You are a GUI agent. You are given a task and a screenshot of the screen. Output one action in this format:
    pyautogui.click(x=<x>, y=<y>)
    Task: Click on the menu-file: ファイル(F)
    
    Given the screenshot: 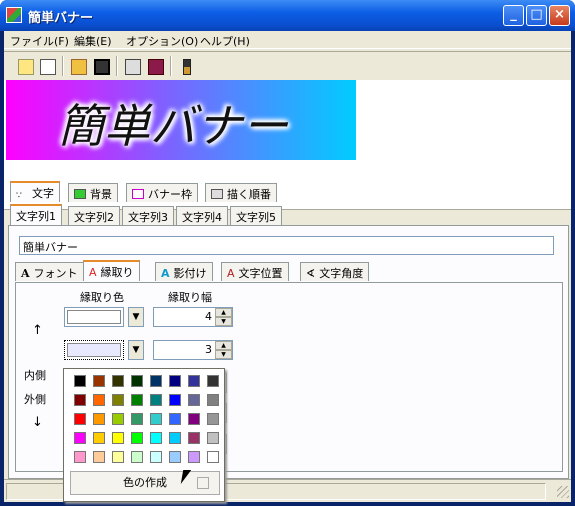 What is the action you would take?
    pyautogui.click(x=39, y=41)
    